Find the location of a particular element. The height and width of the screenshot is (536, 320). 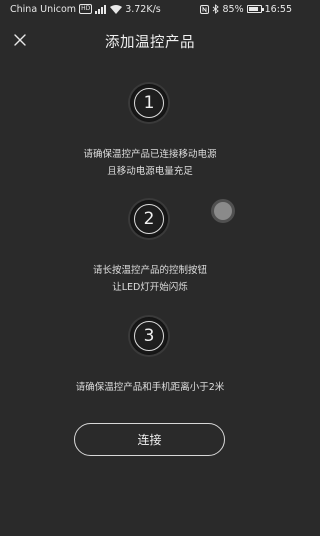

step-2-line-1: 请长按温控产品的控制按钮 is located at coordinates (149, 270).